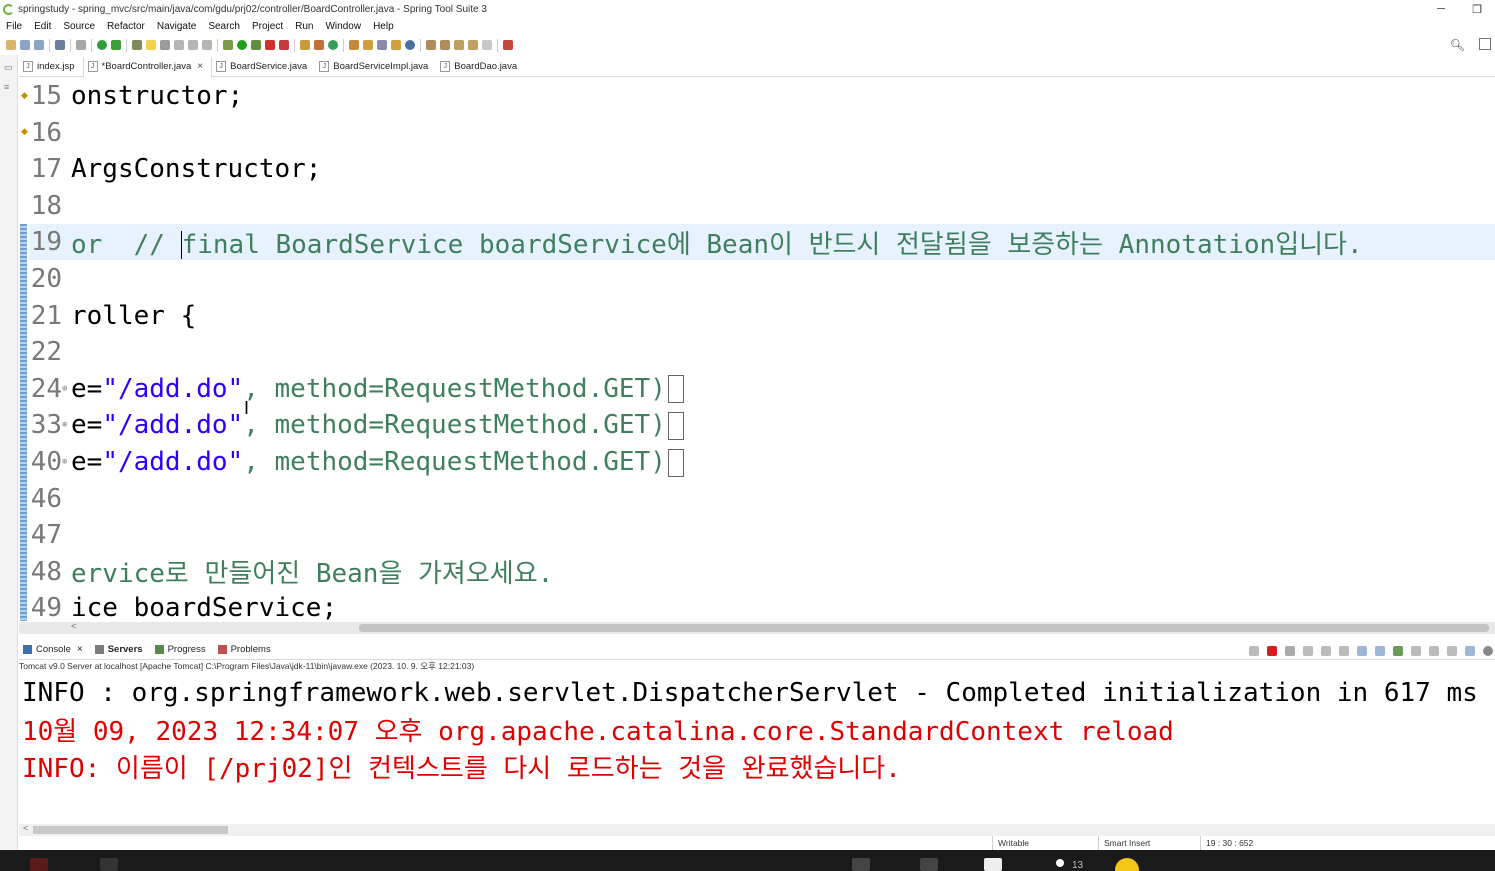 The width and height of the screenshot is (1495, 871). I want to click on display-console-icon, so click(1416, 651).